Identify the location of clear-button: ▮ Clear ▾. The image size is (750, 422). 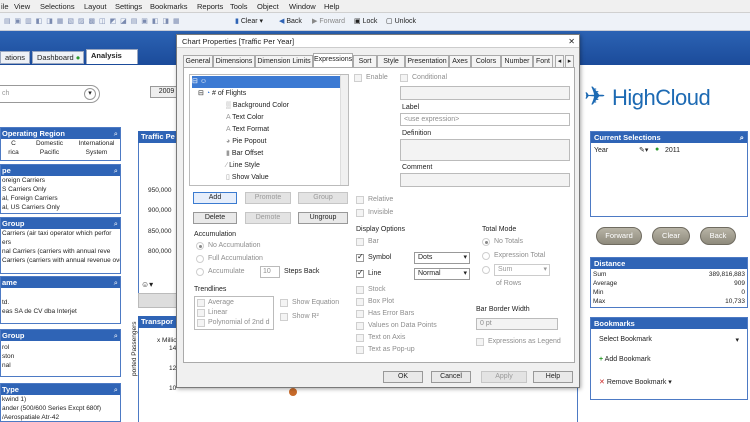
(249, 22).